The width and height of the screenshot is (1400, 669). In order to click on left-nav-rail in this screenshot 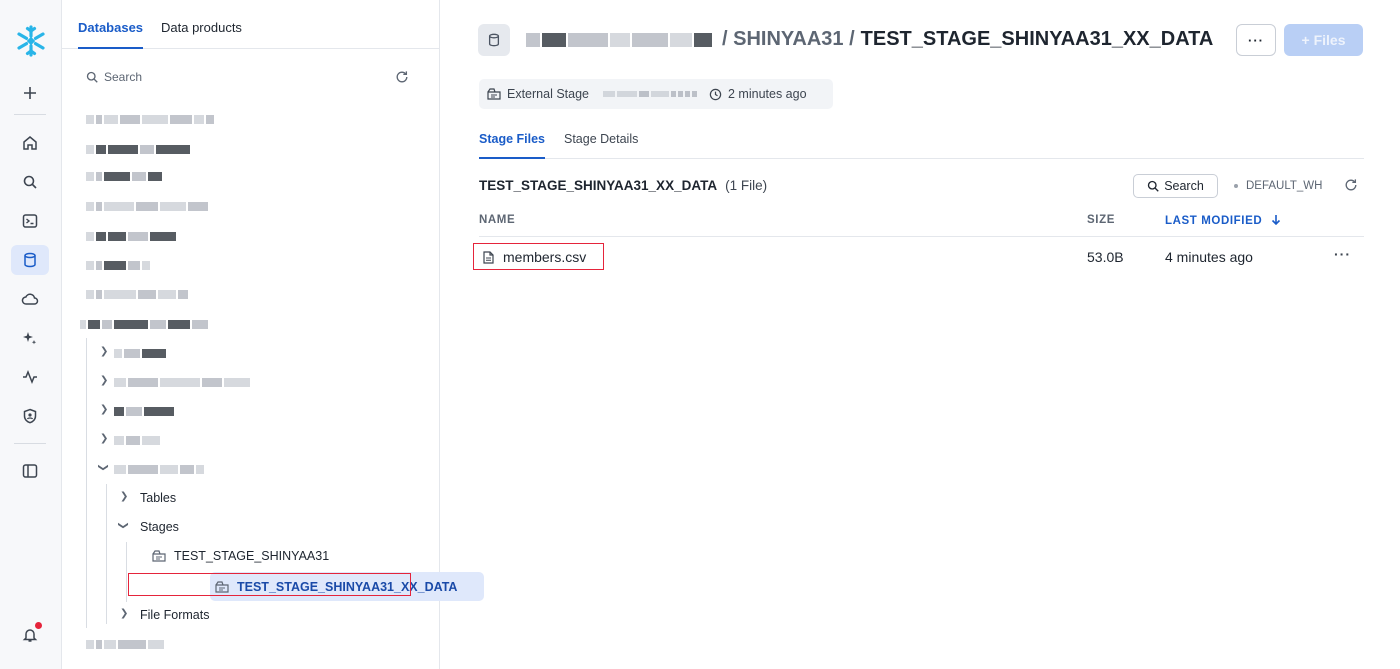, I will do `click(31, 334)`.